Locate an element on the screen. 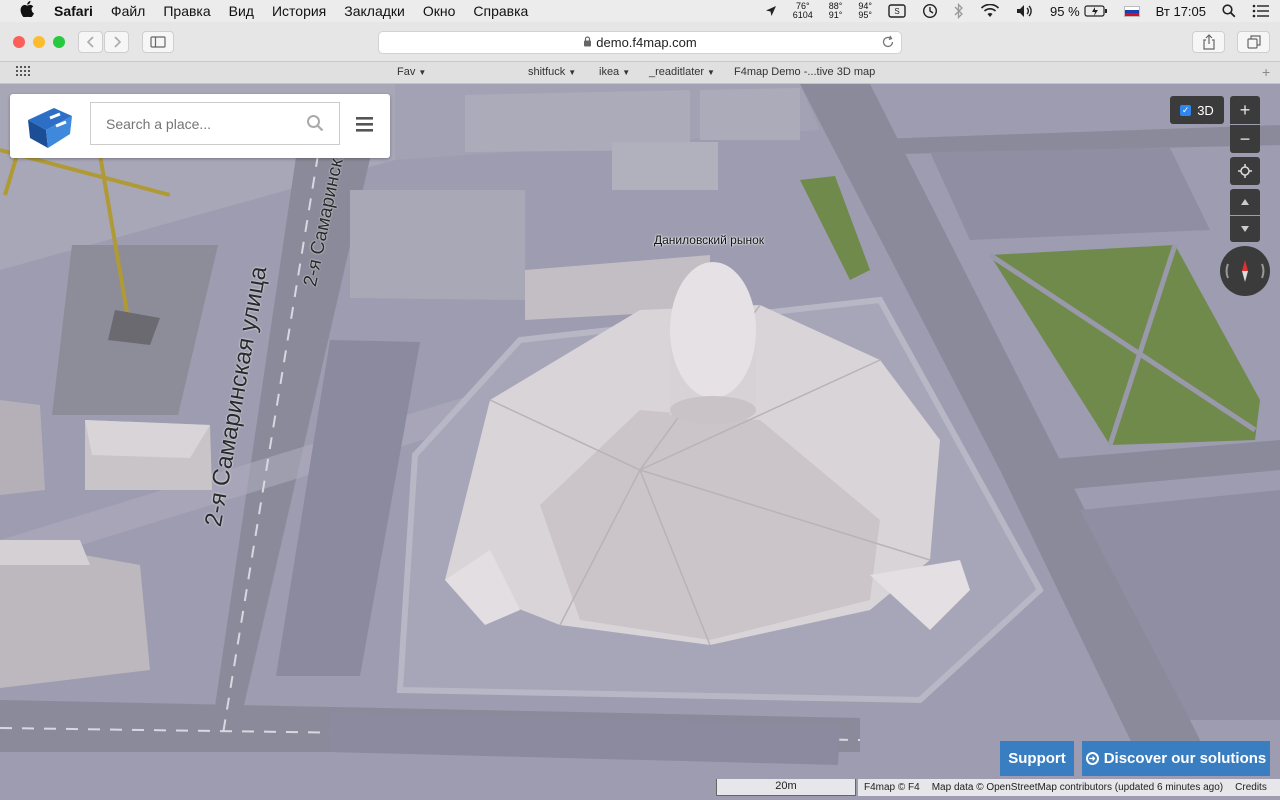 The image size is (1280, 800). menu-help: Справка is located at coordinates (500, 11).